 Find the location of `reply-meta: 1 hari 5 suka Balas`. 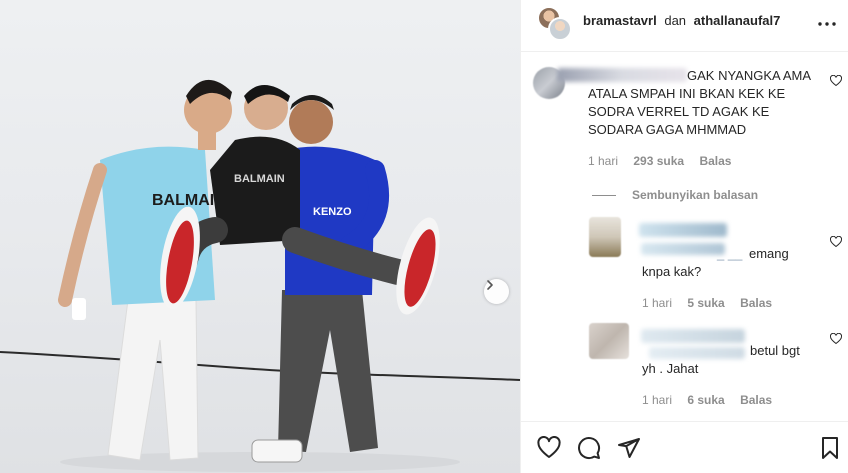

reply-meta: 1 hari 5 suka Balas is located at coordinates (713, 303).